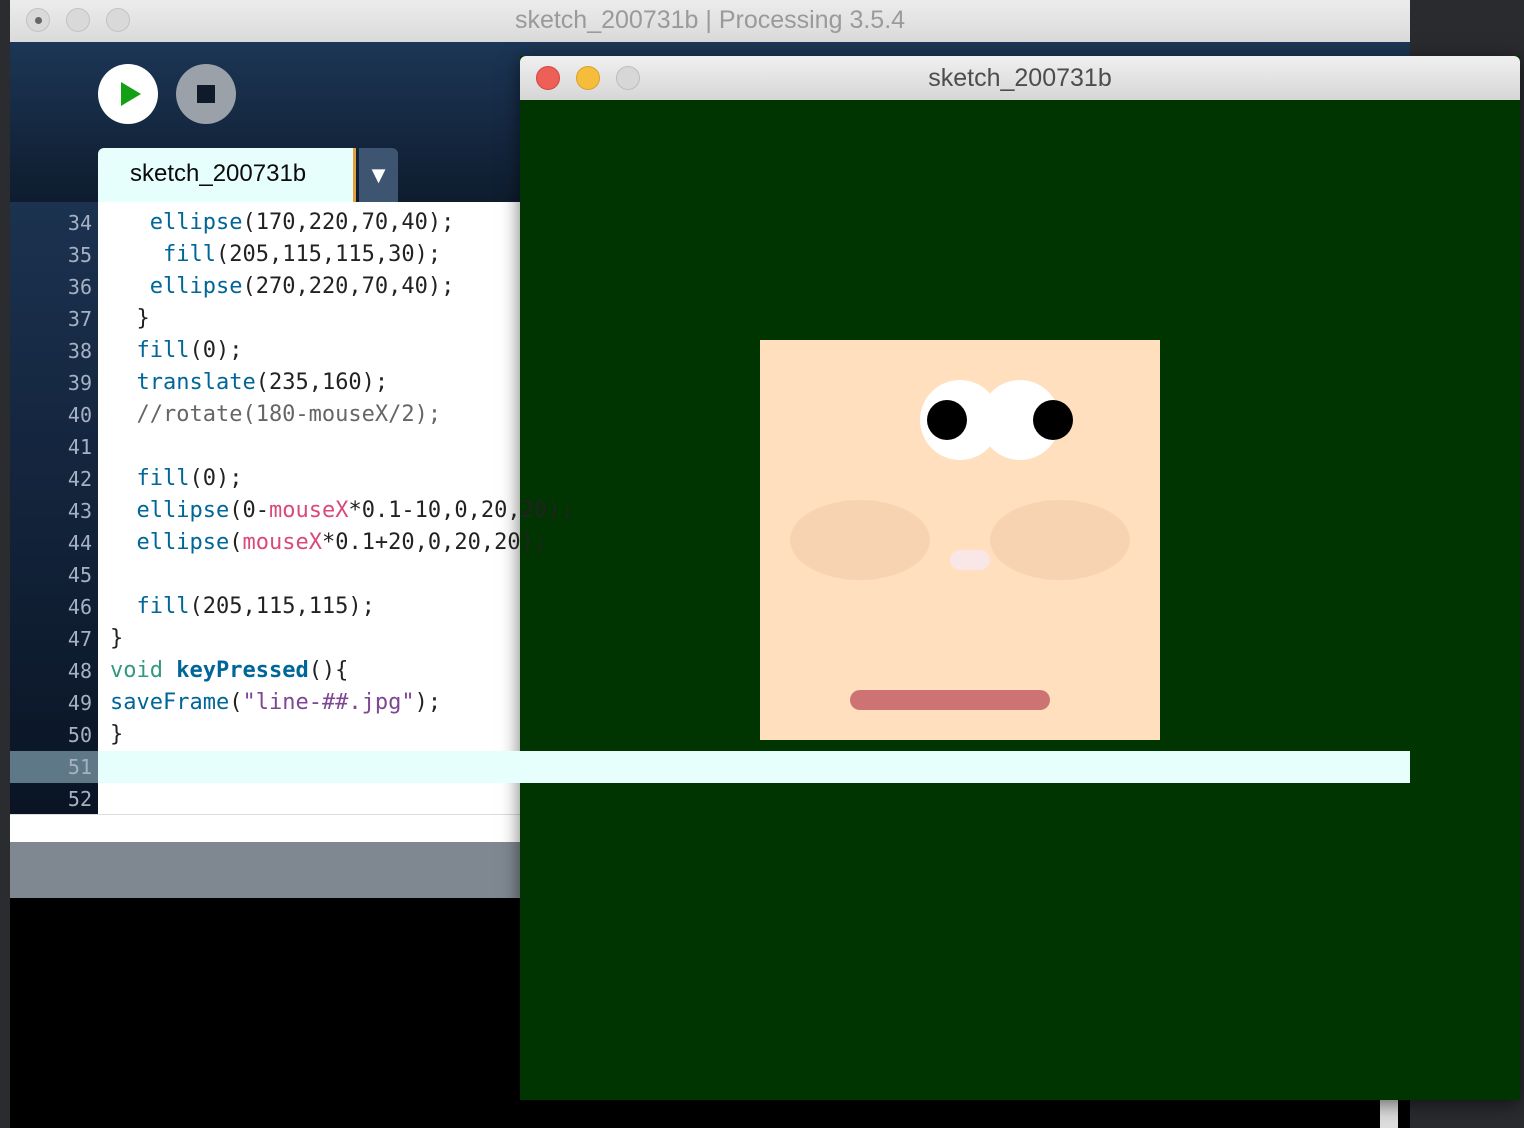  What do you see at coordinates (79, 511) in the screenshot?
I see `line-number: 43` at bounding box center [79, 511].